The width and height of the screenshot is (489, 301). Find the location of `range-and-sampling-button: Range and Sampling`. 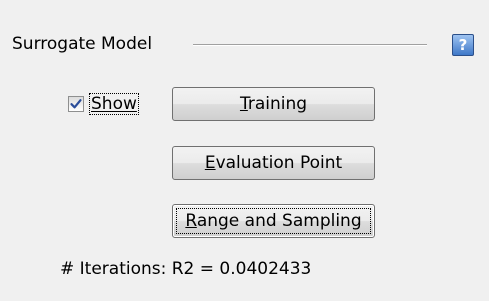

range-and-sampling-button: Range and Sampling is located at coordinates (273, 221).